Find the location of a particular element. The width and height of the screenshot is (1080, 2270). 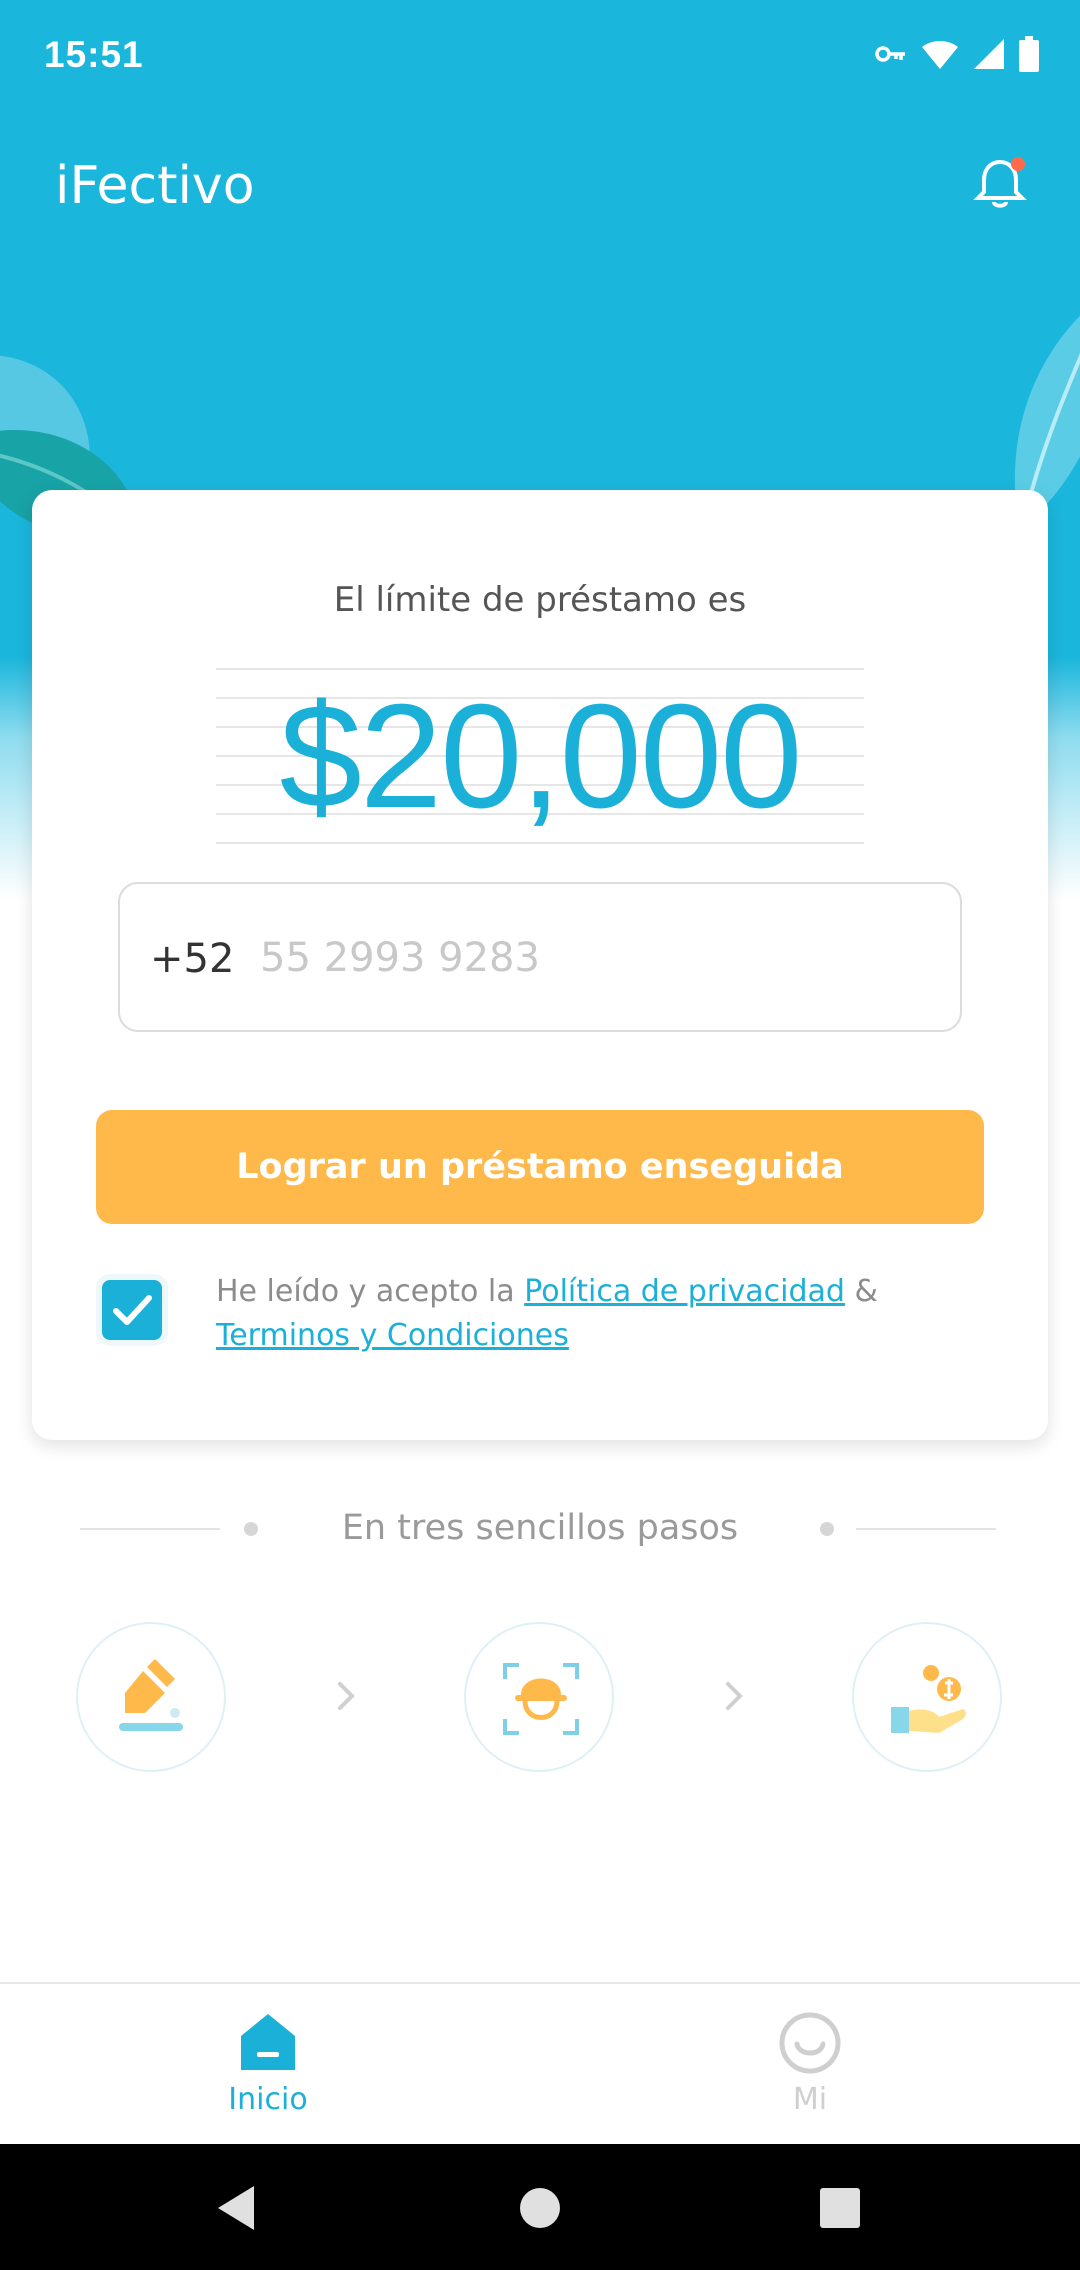

privacy-policy-link: Política de privacidad is located at coordinates (684, 1291).